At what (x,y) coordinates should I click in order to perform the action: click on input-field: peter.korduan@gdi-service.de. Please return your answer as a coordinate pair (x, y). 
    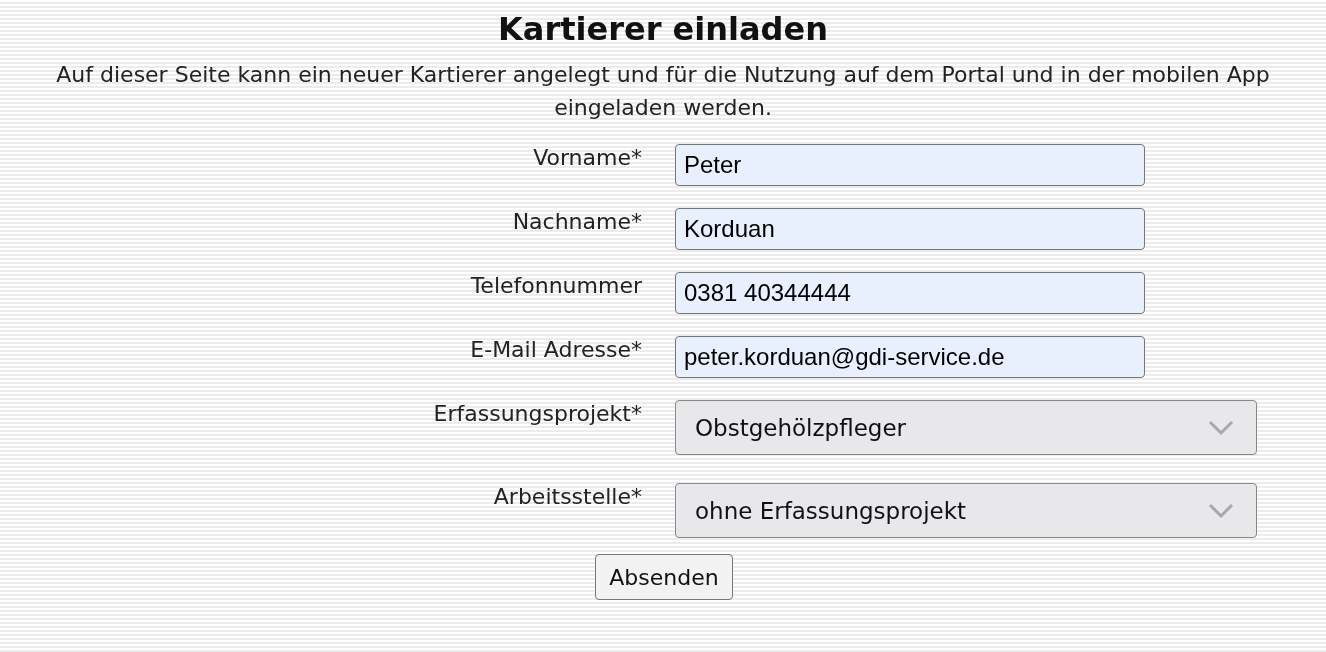
    Looking at the image, I should click on (910, 357).